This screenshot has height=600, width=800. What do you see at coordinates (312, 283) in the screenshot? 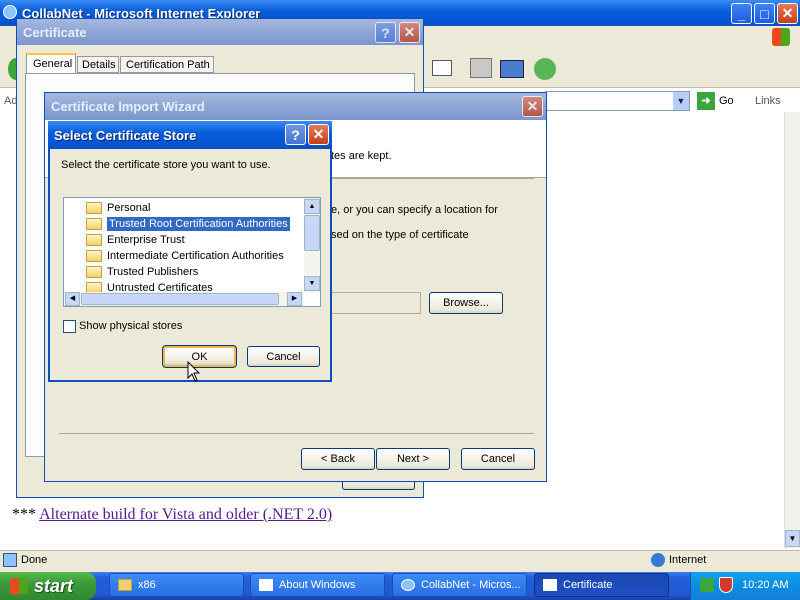
I see `tree-scroll-down-icon: ▼` at bounding box center [312, 283].